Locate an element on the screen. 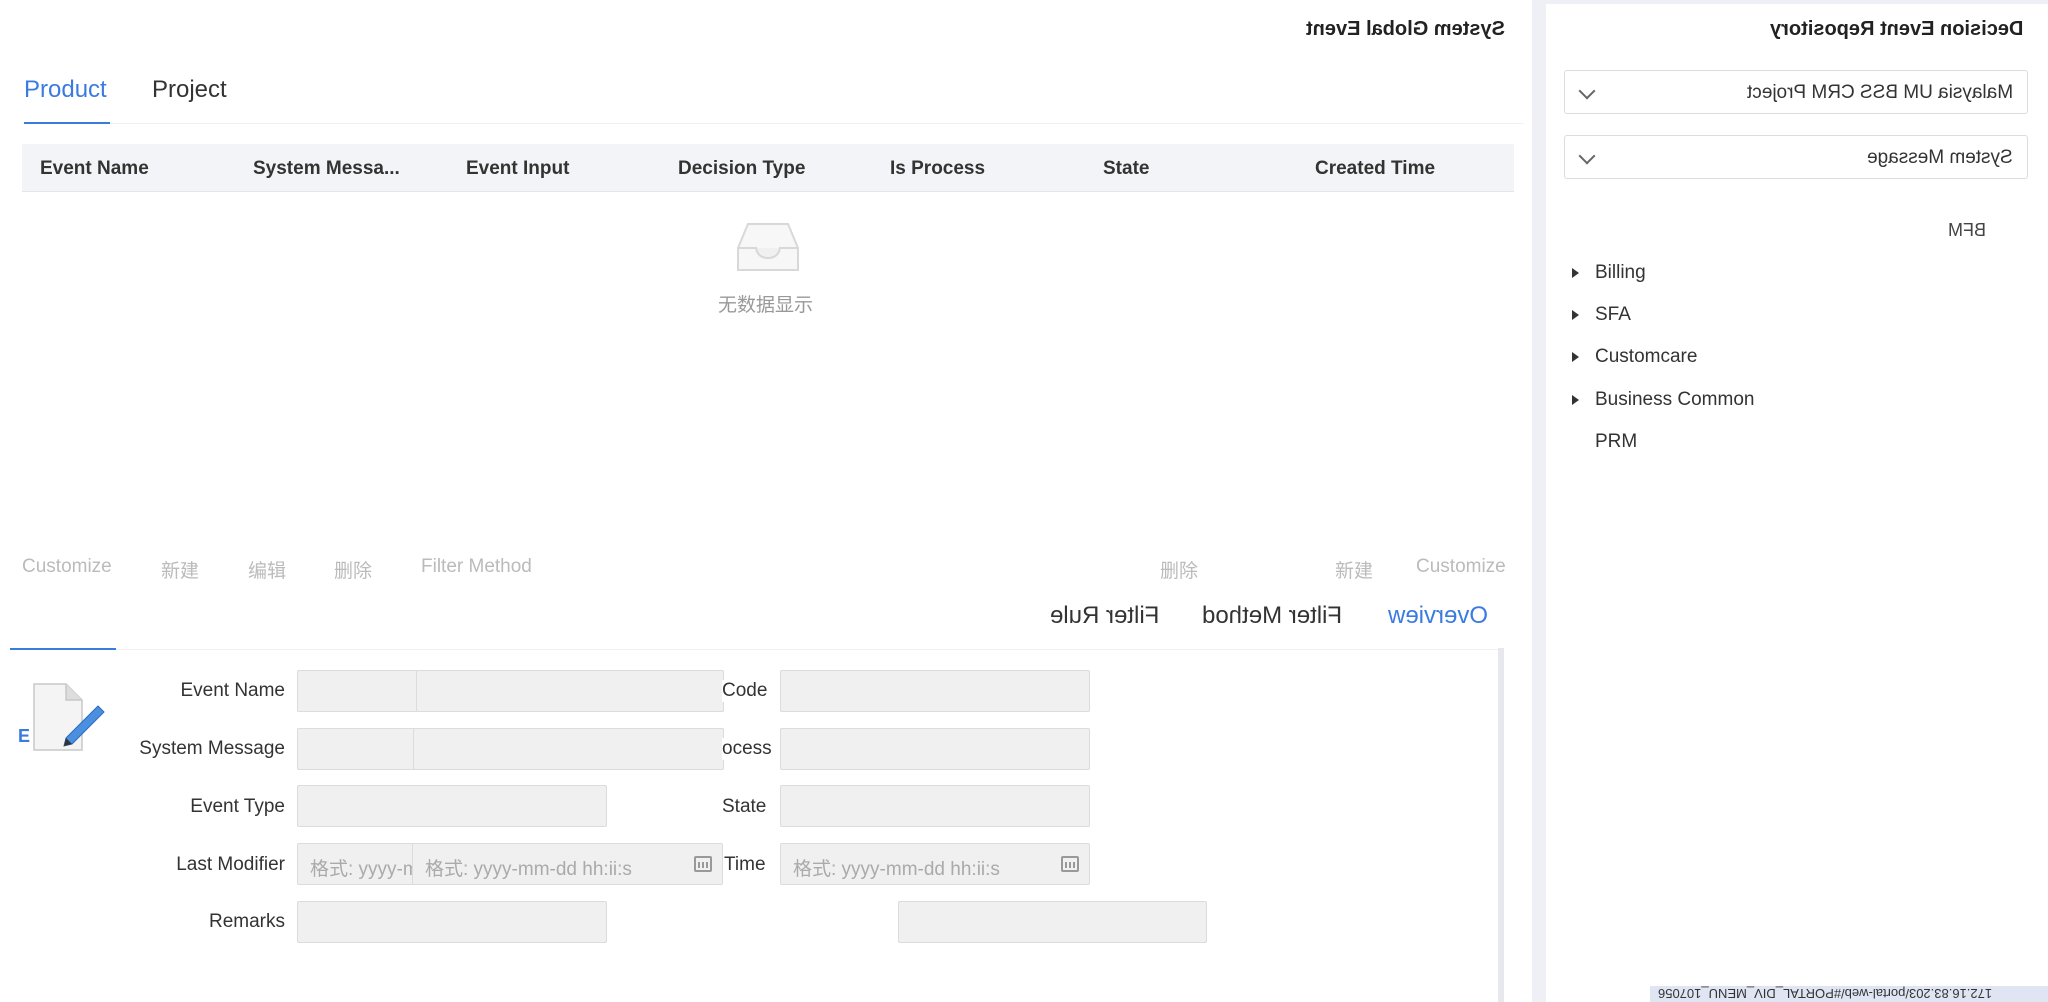 The width and height of the screenshot is (2048, 1002). tree-item-billing: Billing is located at coordinates (1609, 273).